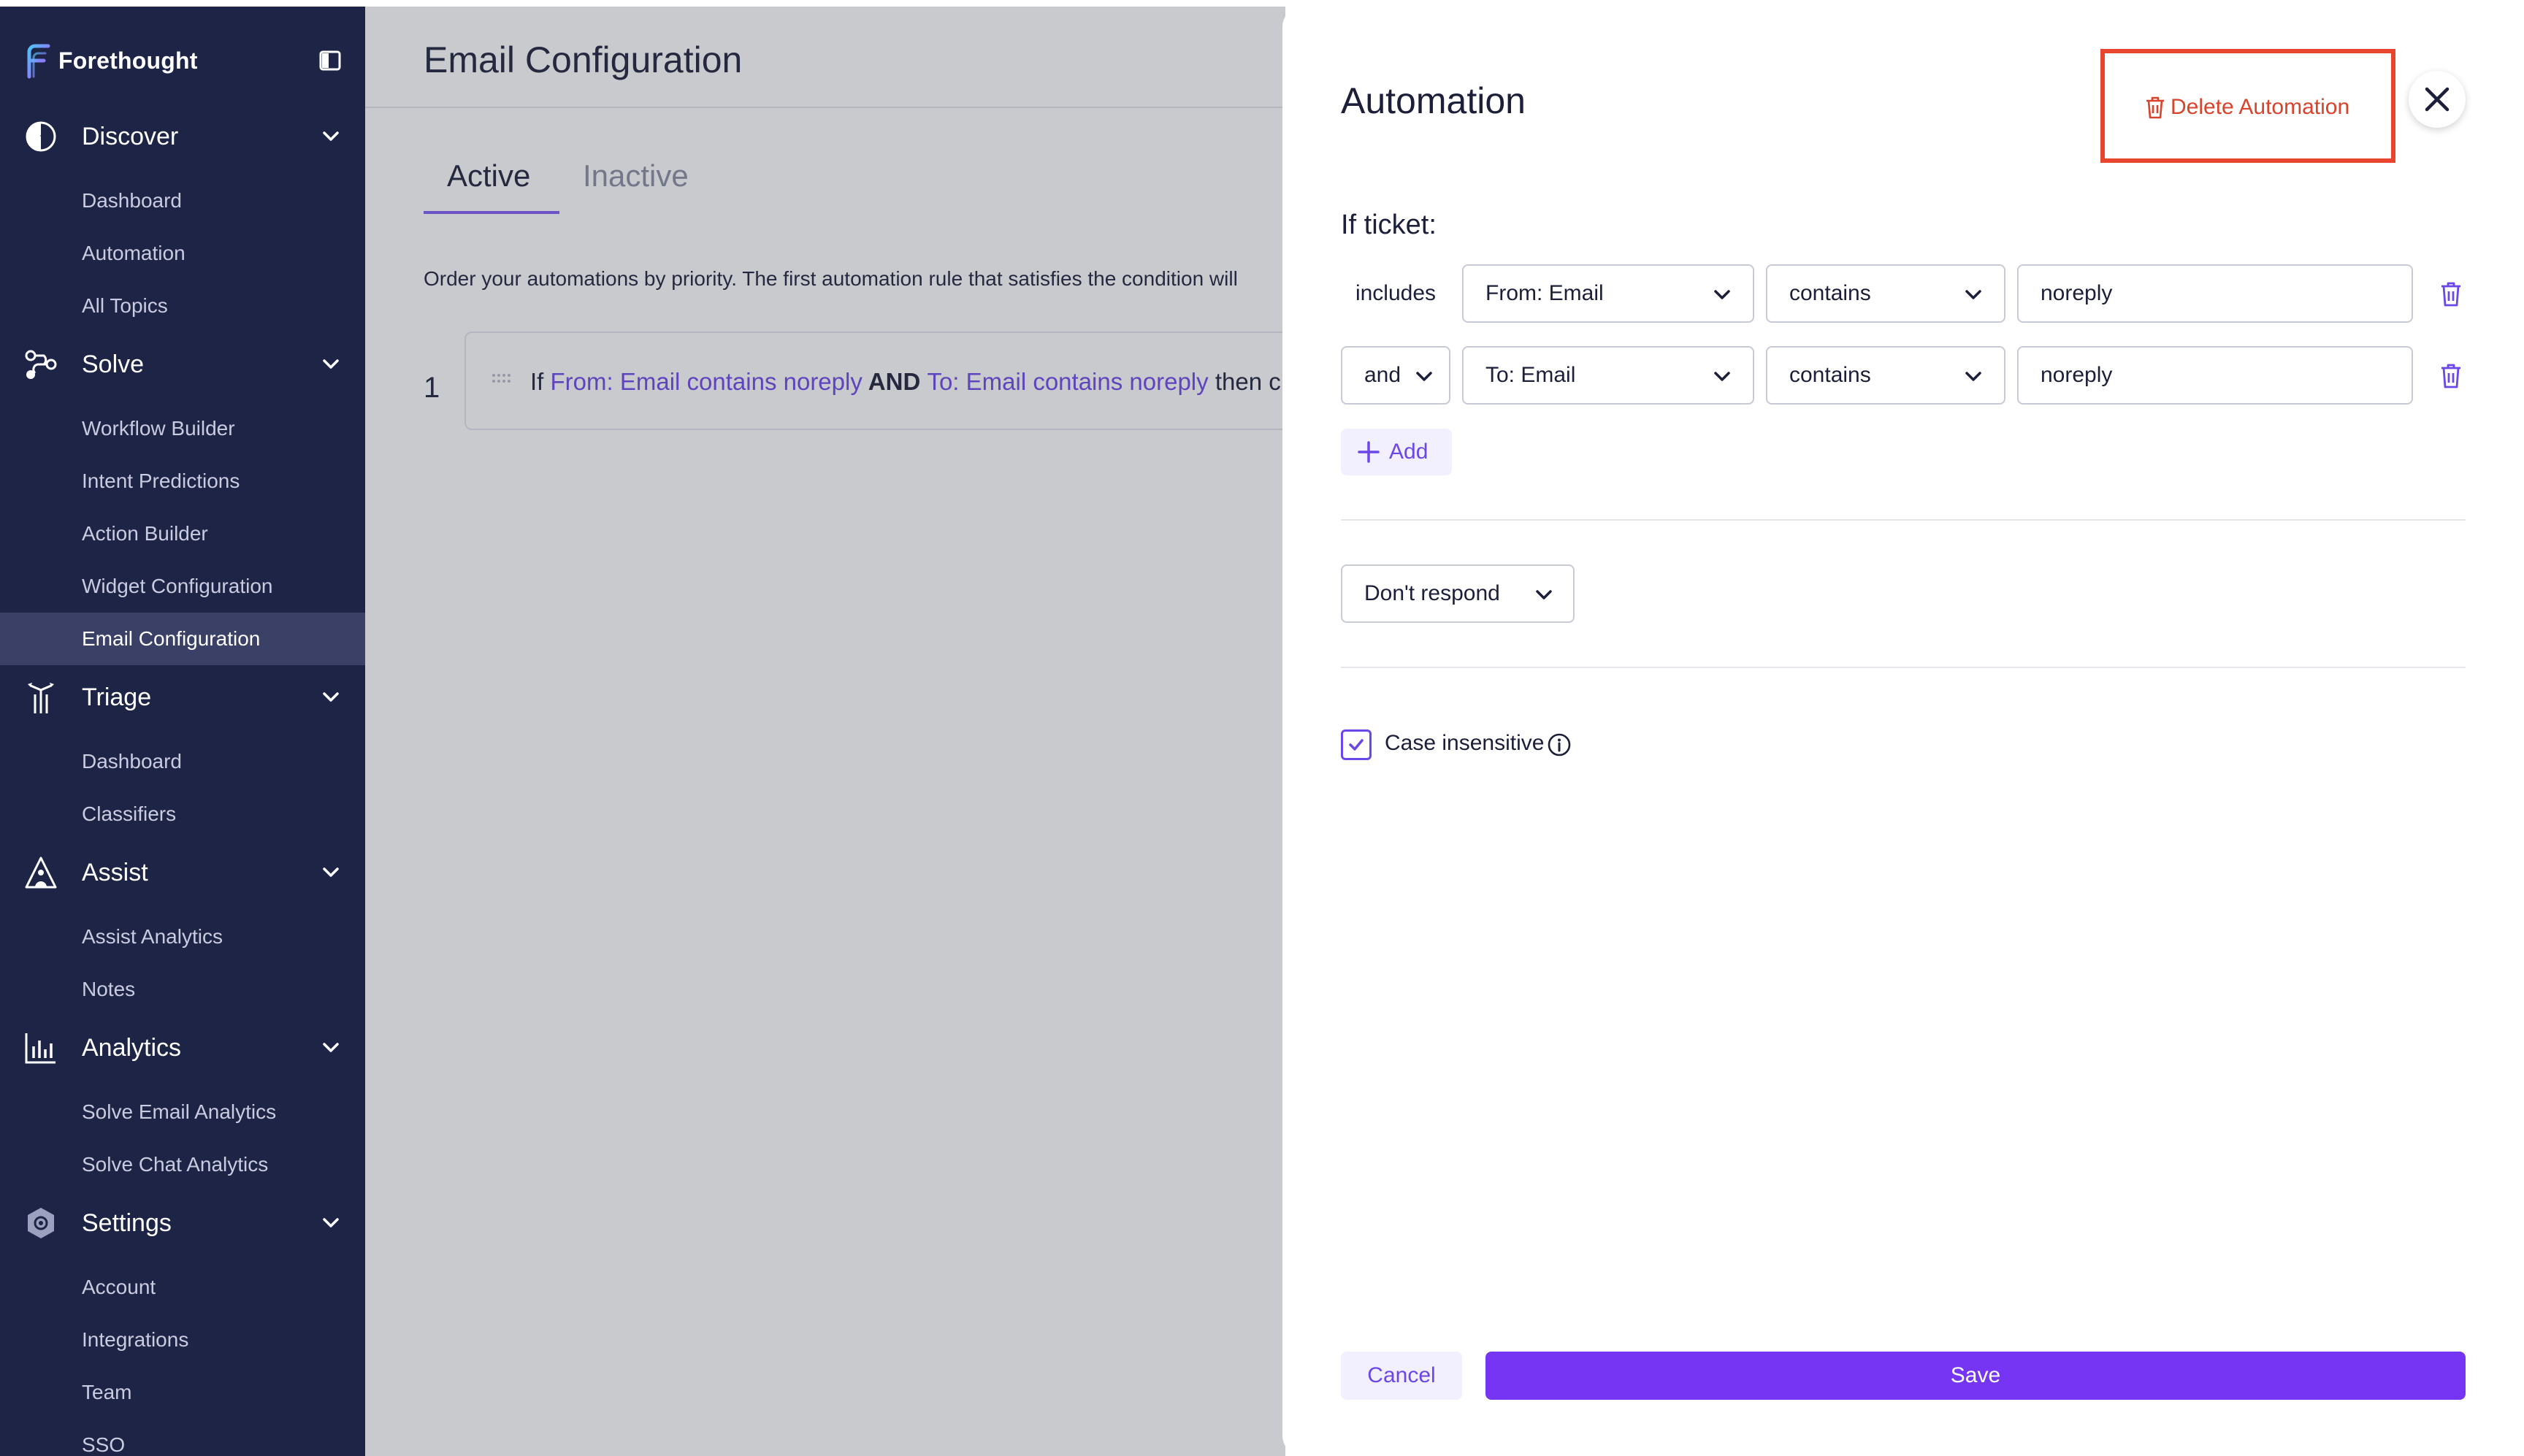 This screenshot has height=1456, width=2524. I want to click on analytics-icon, so click(40, 1047).